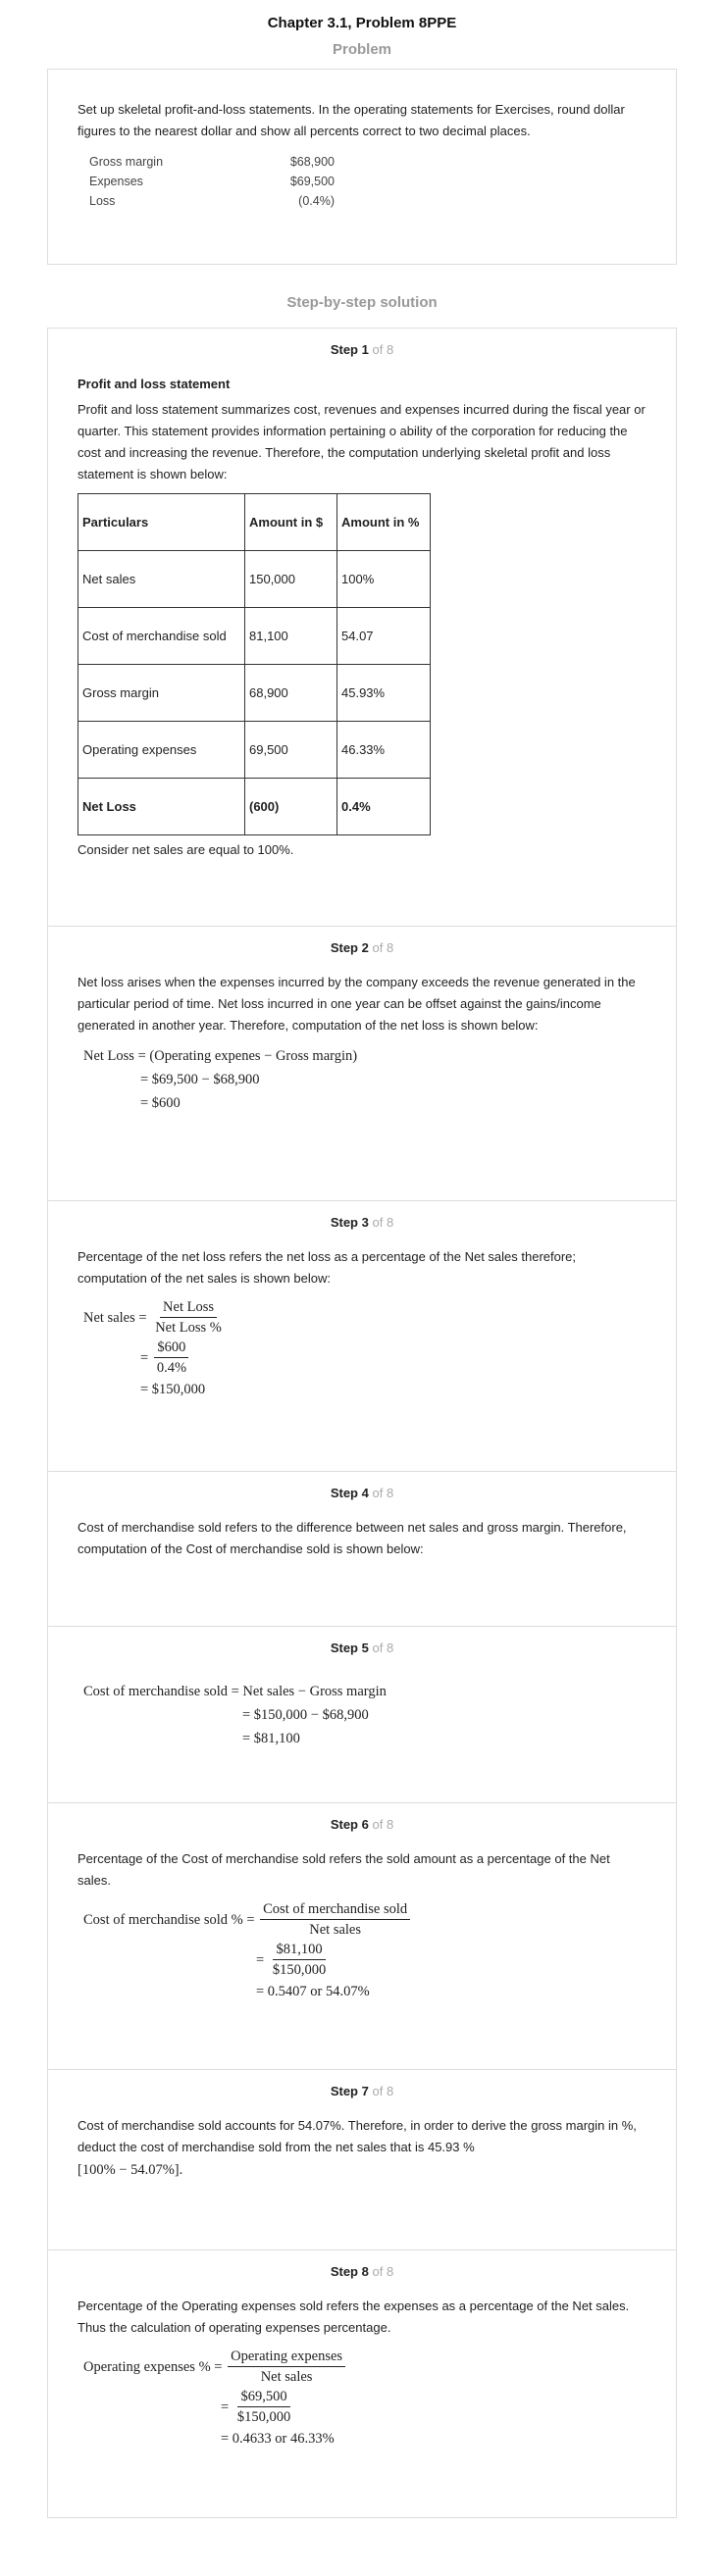 This screenshot has height=2576, width=724. Describe the element at coordinates (365, 948) in the screenshot. I see `step-number: 2` at that location.